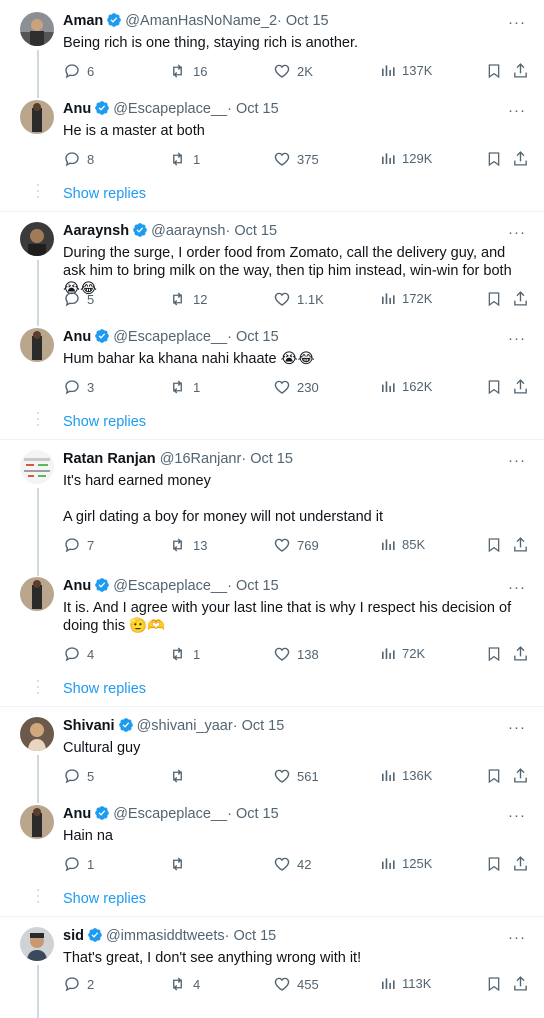  Describe the element at coordinates (201, 21) in the screenshot. I see `user-handle: @AmanHasNoName_2` at that location.